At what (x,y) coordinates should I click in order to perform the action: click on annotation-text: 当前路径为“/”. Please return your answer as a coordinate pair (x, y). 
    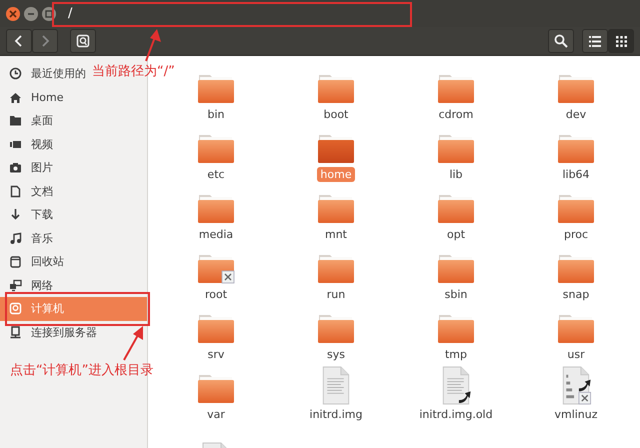
    Looking at the image, I should click on (133, 71).